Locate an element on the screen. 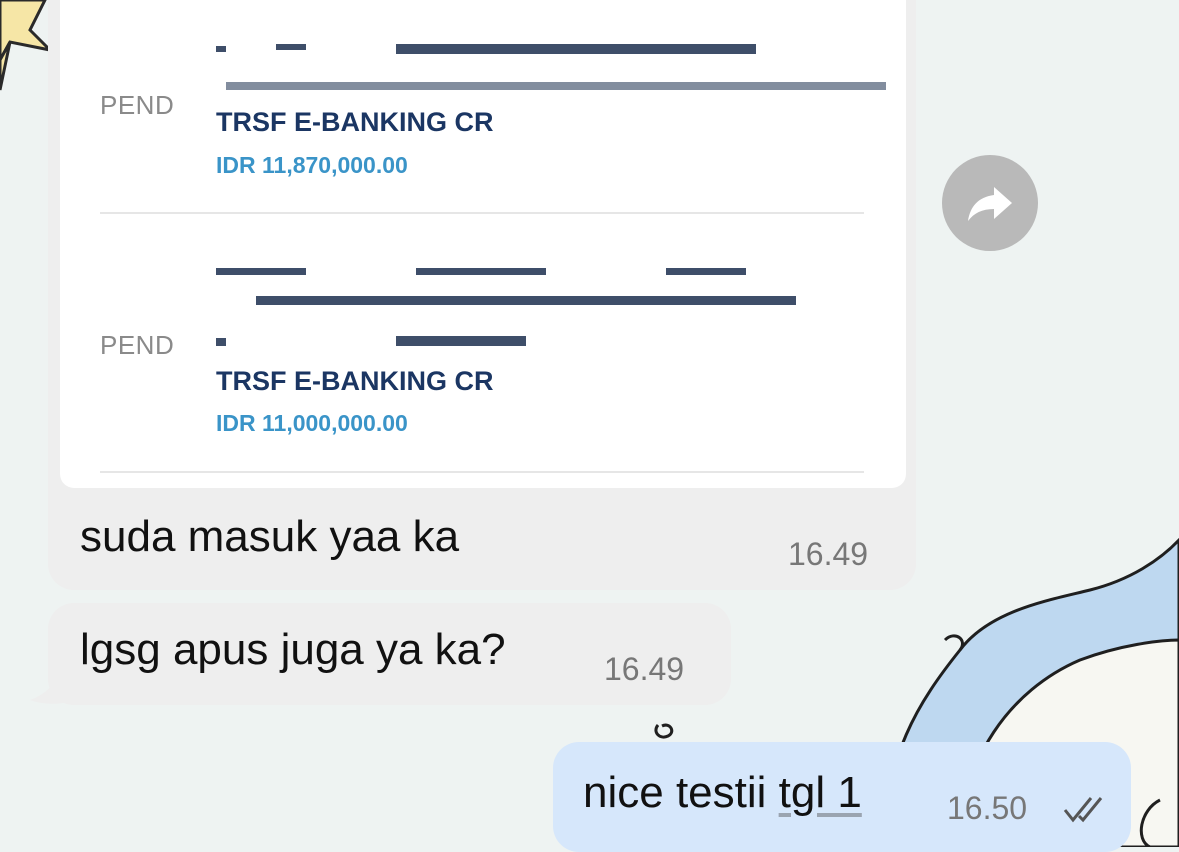 Image resolution: width=1179 pixels, height=852 pixels. forward-button is located at coordinates (990, 203).